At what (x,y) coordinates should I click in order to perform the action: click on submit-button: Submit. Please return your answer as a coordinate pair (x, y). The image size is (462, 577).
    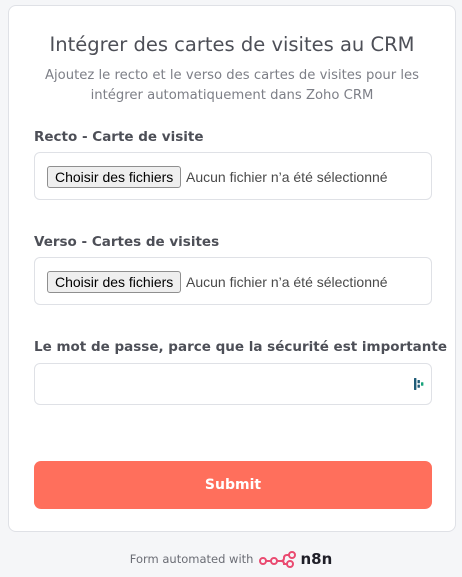
    Looking at the image, I should click on (233, 485).